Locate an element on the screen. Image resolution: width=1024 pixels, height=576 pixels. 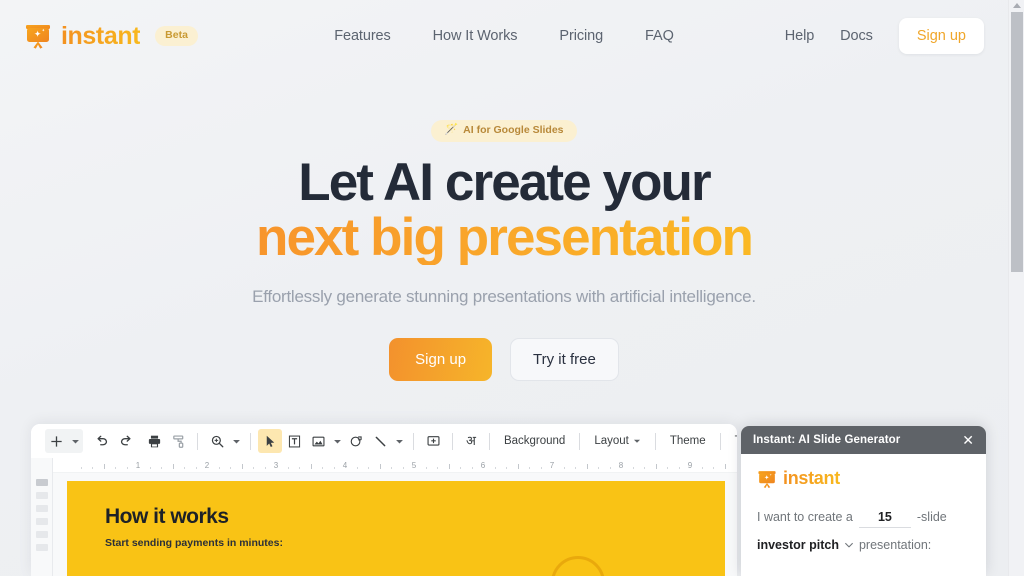
add-comment-button is located at coordinates (433, 441).